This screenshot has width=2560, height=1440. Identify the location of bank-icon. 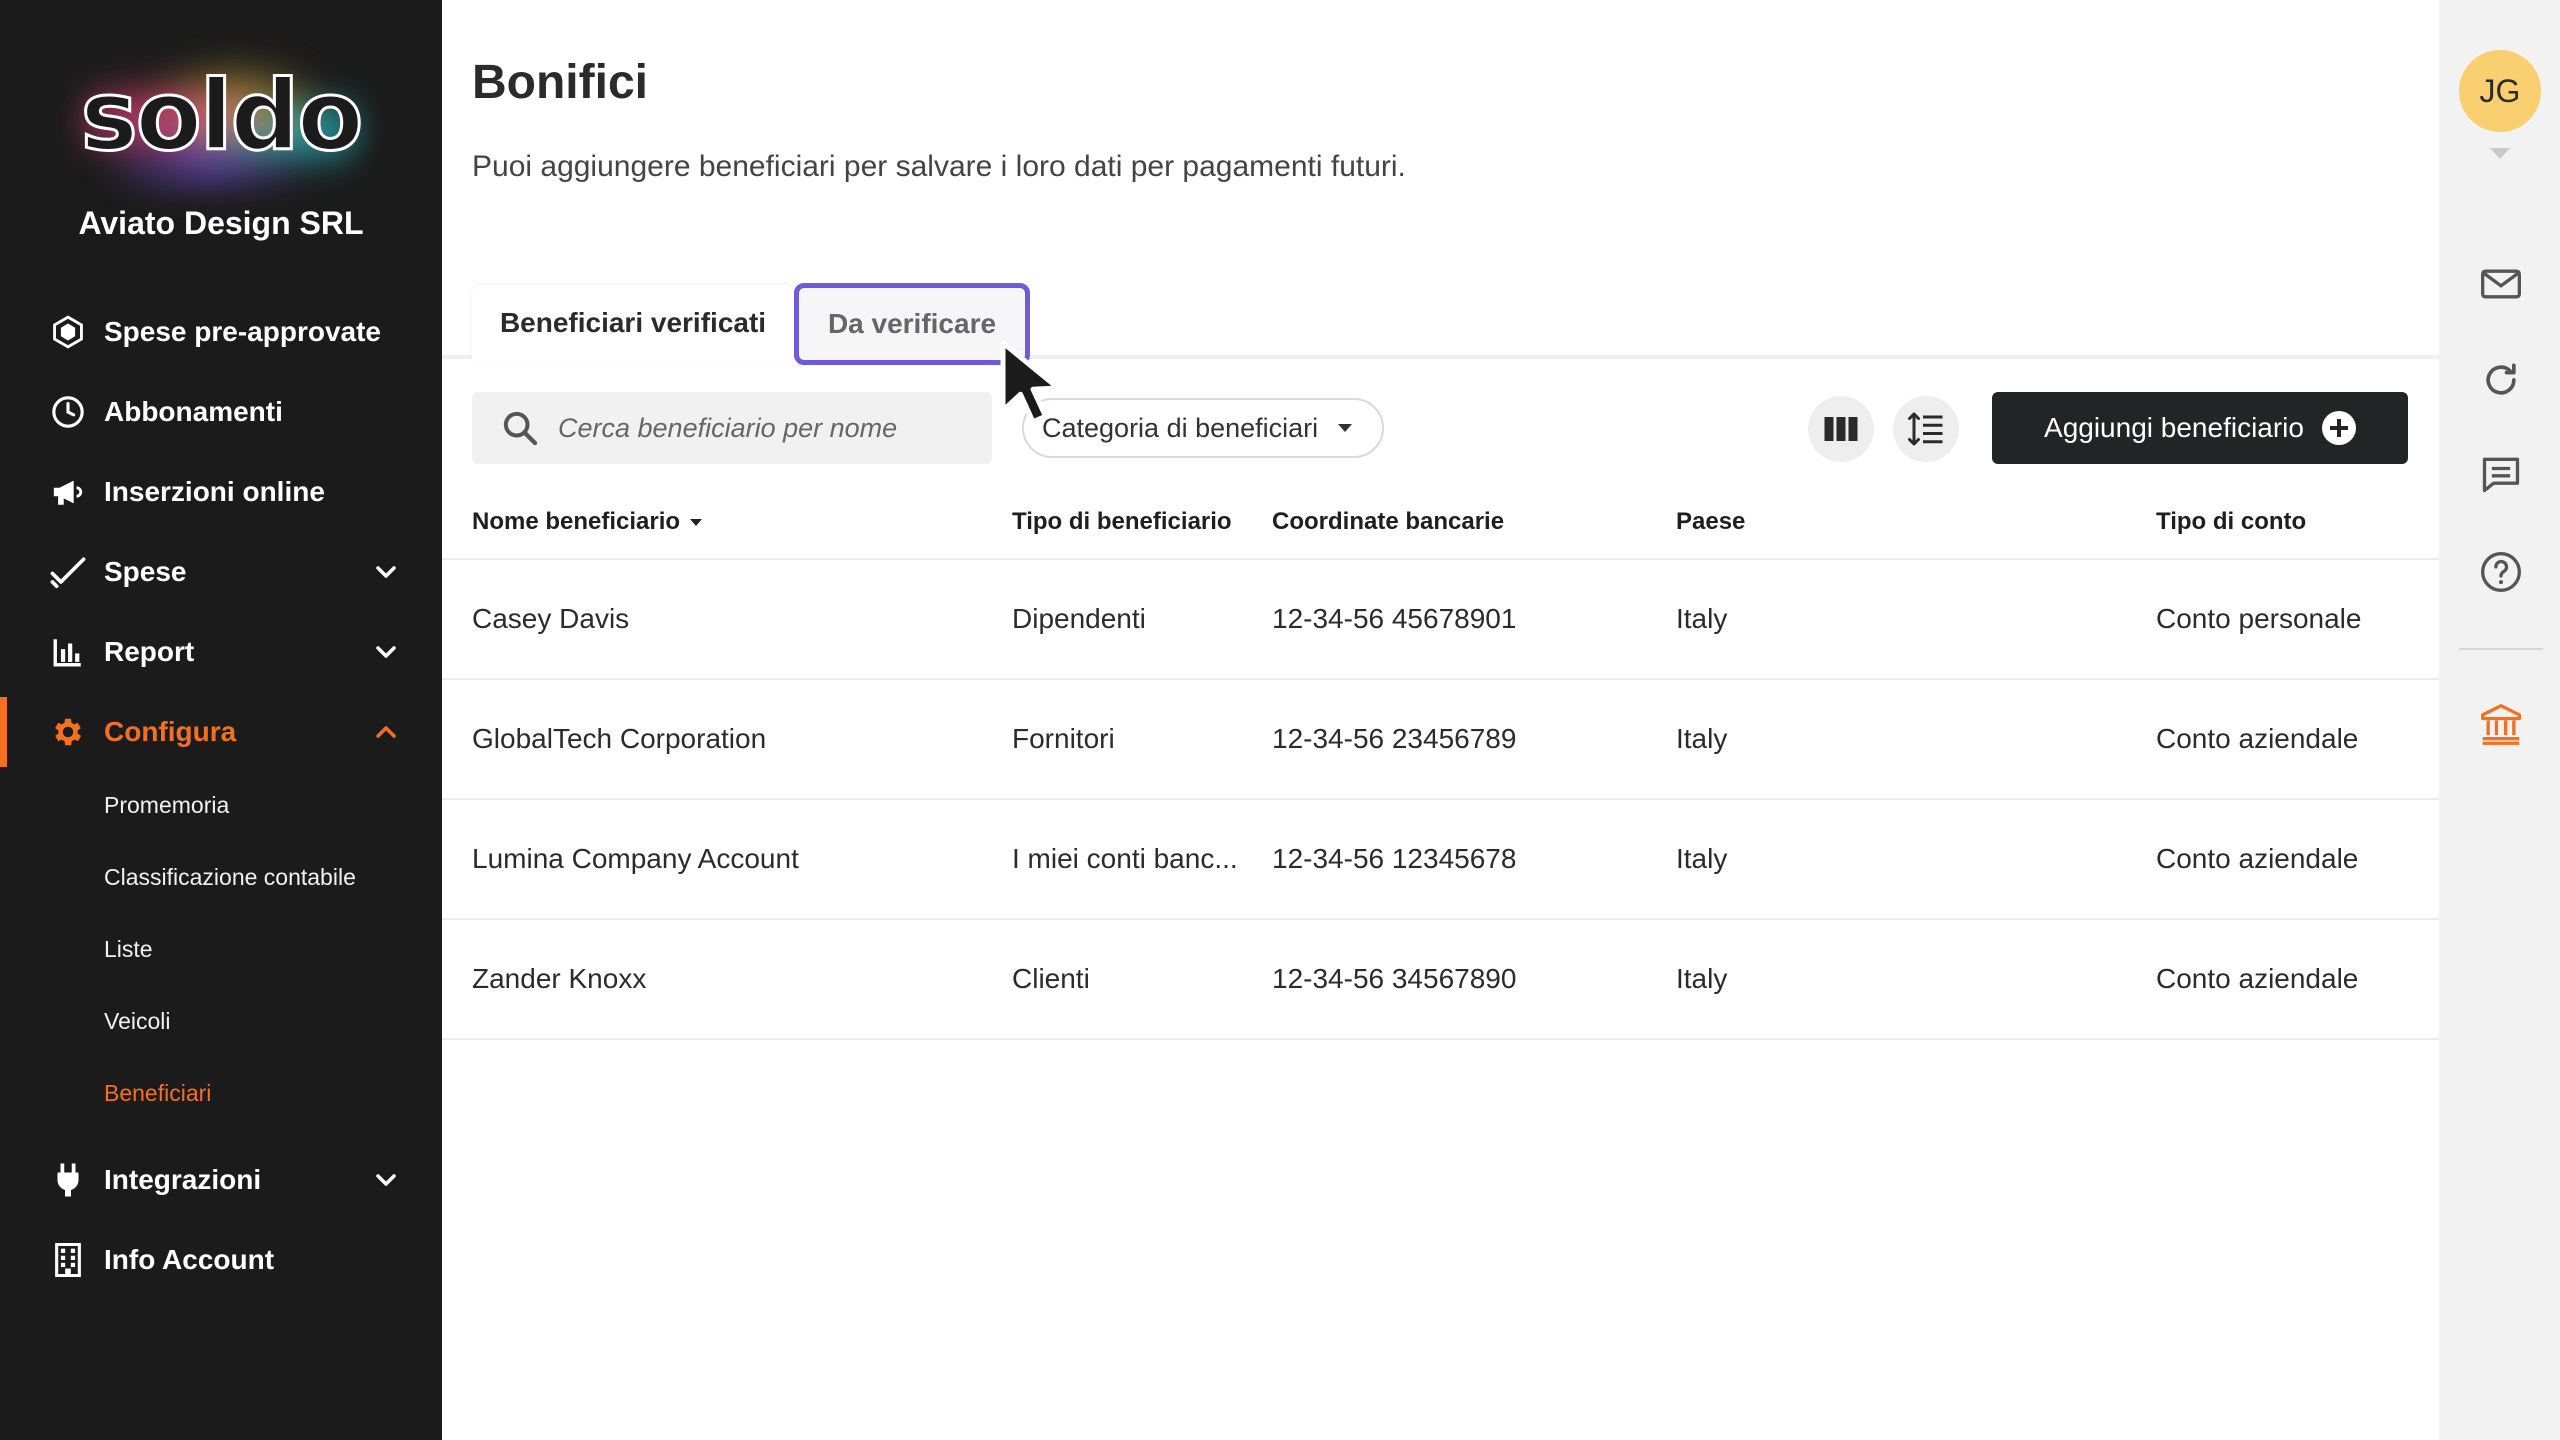
(2501, 724).